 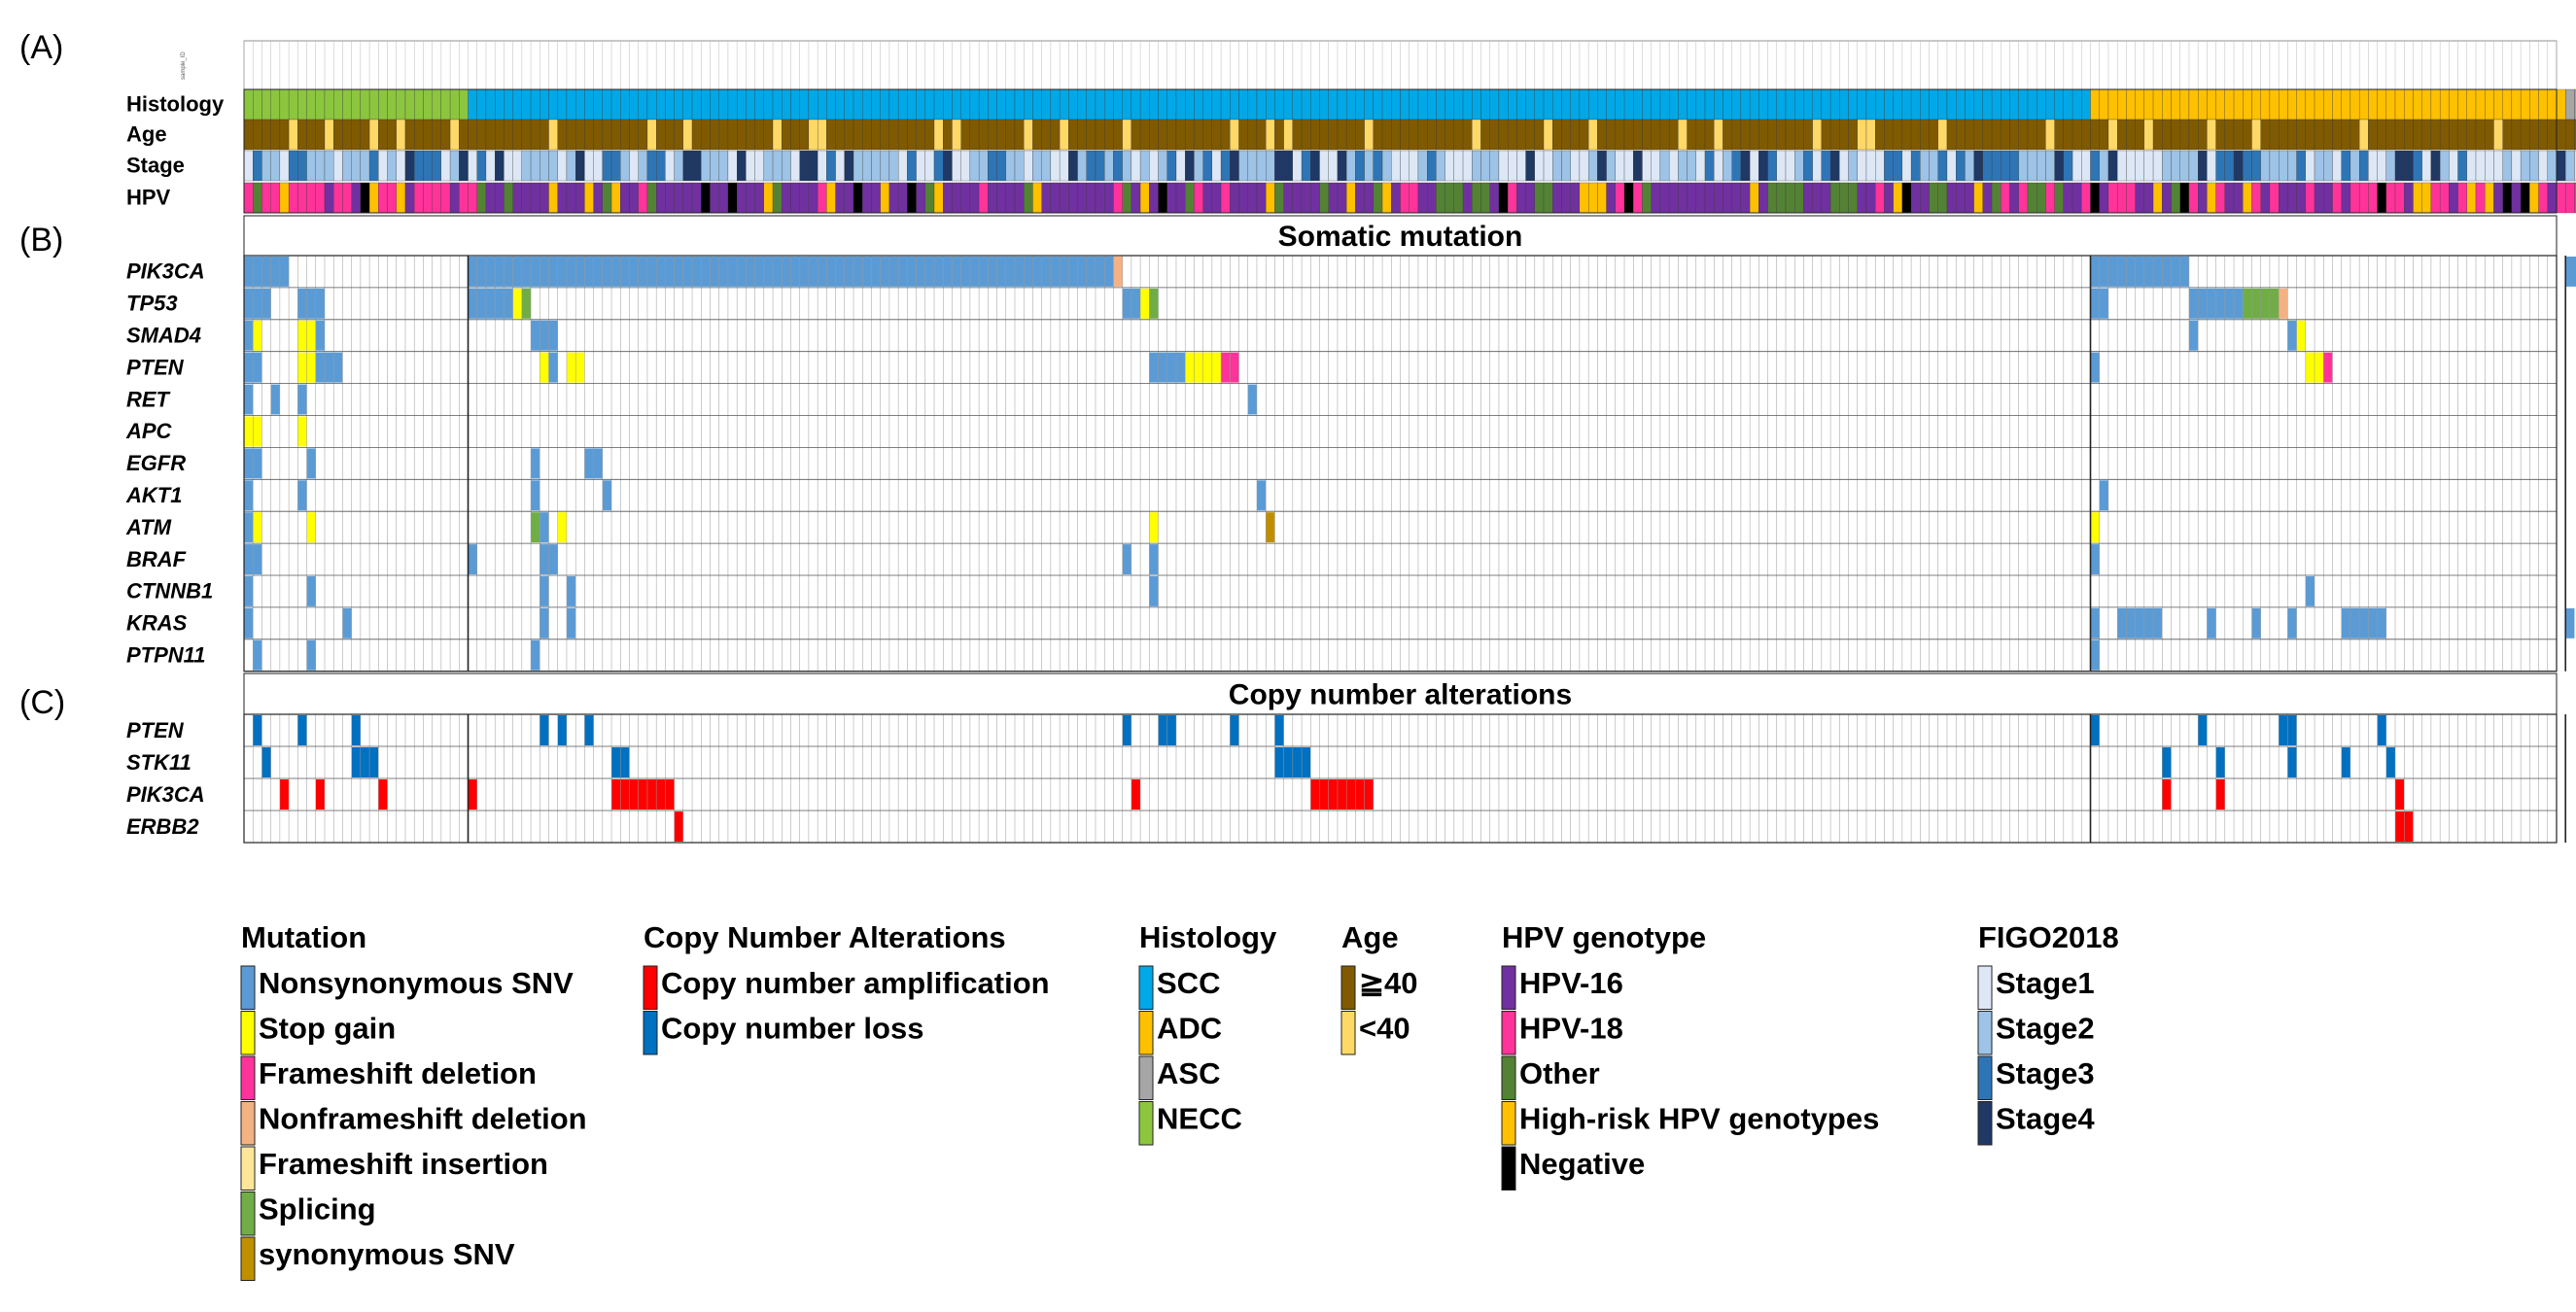 I want to click on gene-label-pten: PTEN, so click(x=155, y=367).